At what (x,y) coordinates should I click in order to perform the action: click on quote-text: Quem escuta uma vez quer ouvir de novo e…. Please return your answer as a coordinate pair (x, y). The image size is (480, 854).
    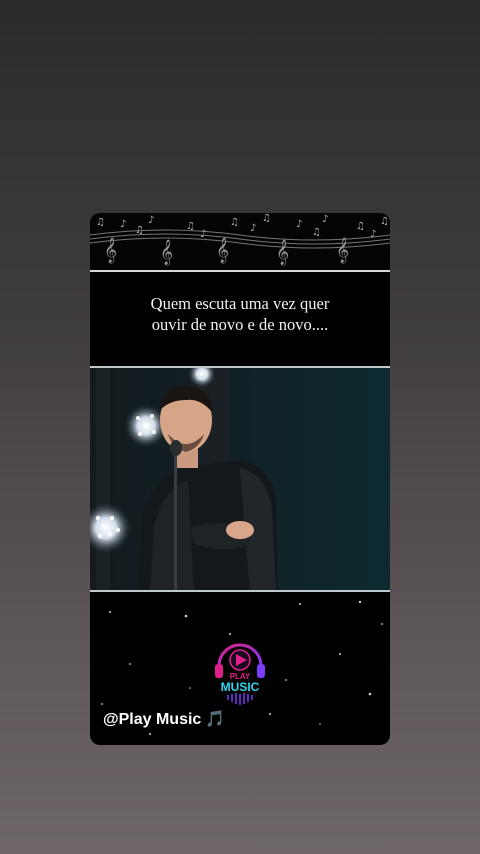
    Looking at the image, I should click on (240, 314).